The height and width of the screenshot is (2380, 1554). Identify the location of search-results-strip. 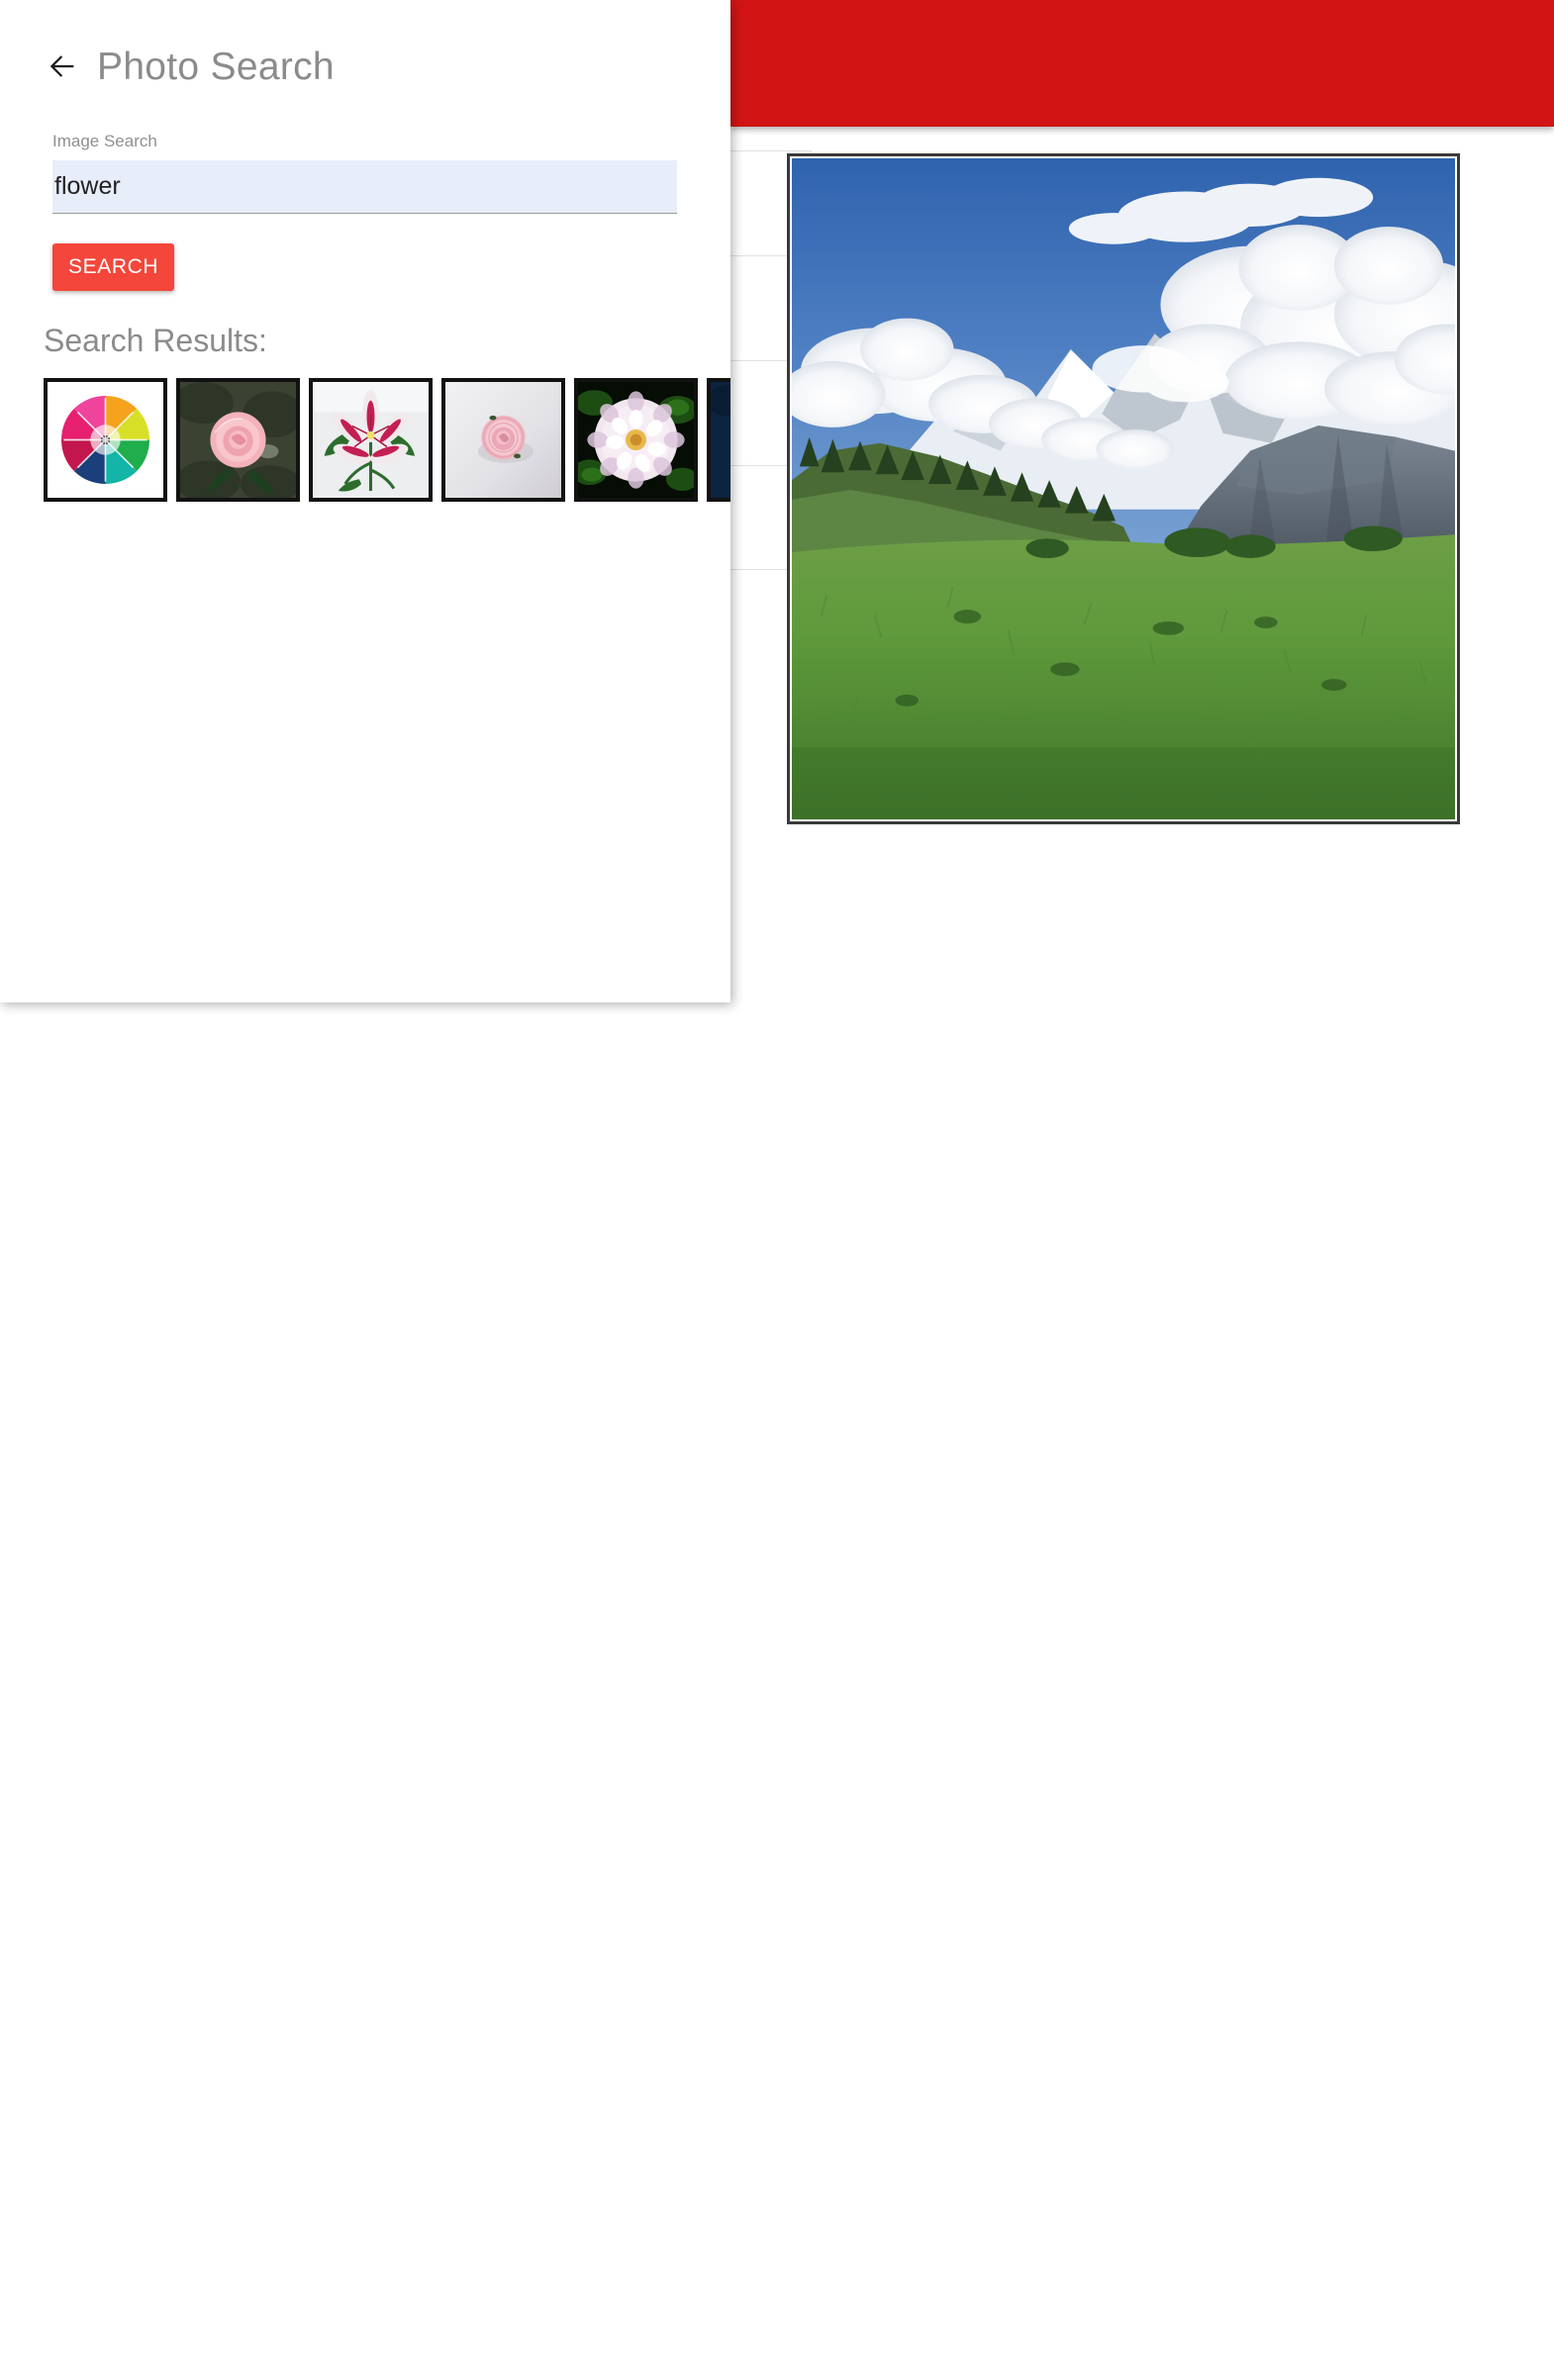
(387, 440).